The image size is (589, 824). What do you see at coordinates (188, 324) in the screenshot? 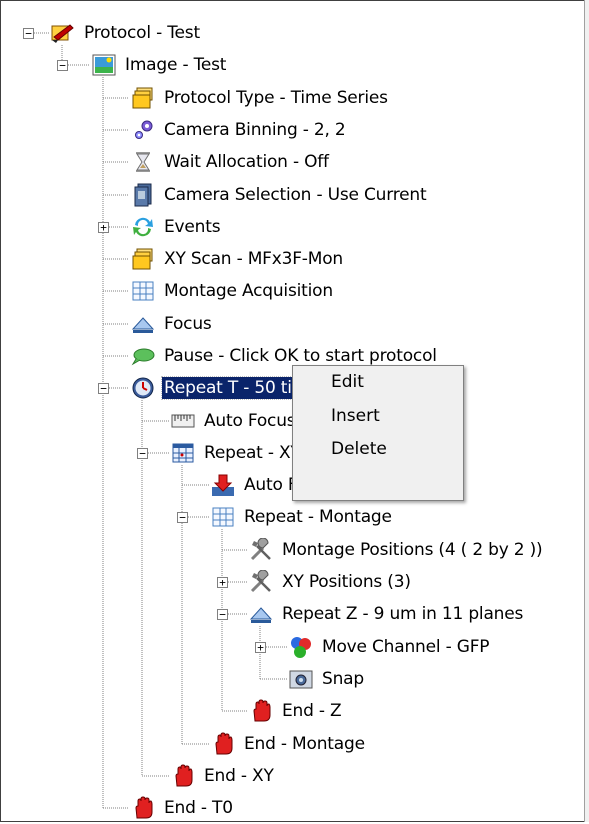
I see `tree-node-label: Focus` at bounding box center [188, 324].